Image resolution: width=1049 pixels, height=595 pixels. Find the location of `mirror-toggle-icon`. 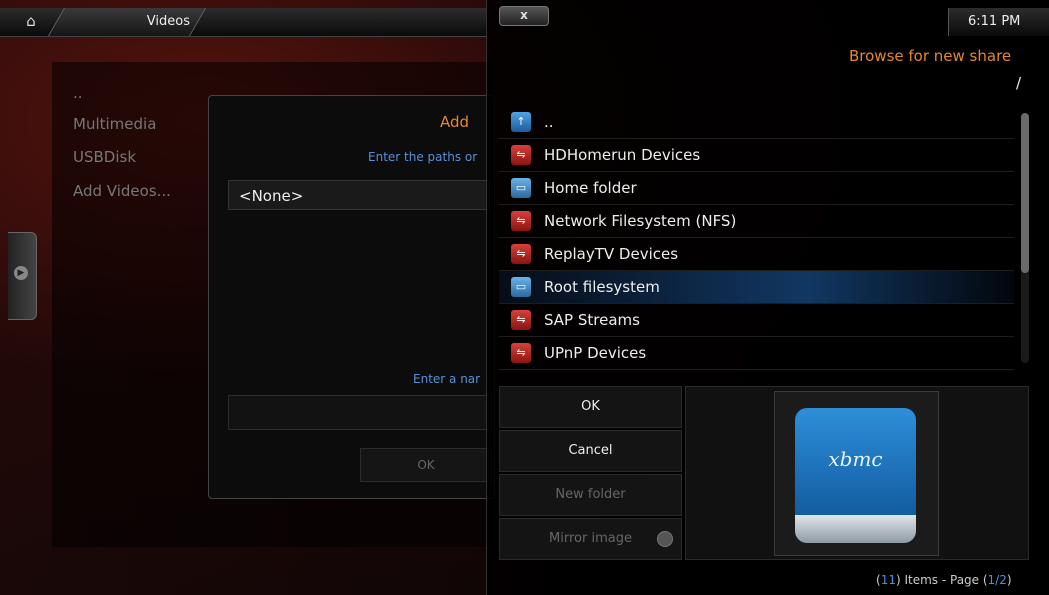

mirror-toggle-icon is located at coordinates (665, 539).